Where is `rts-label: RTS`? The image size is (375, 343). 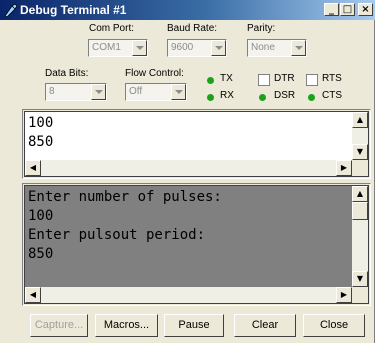 rts-label: RTS is located at coordinates (332, 78).